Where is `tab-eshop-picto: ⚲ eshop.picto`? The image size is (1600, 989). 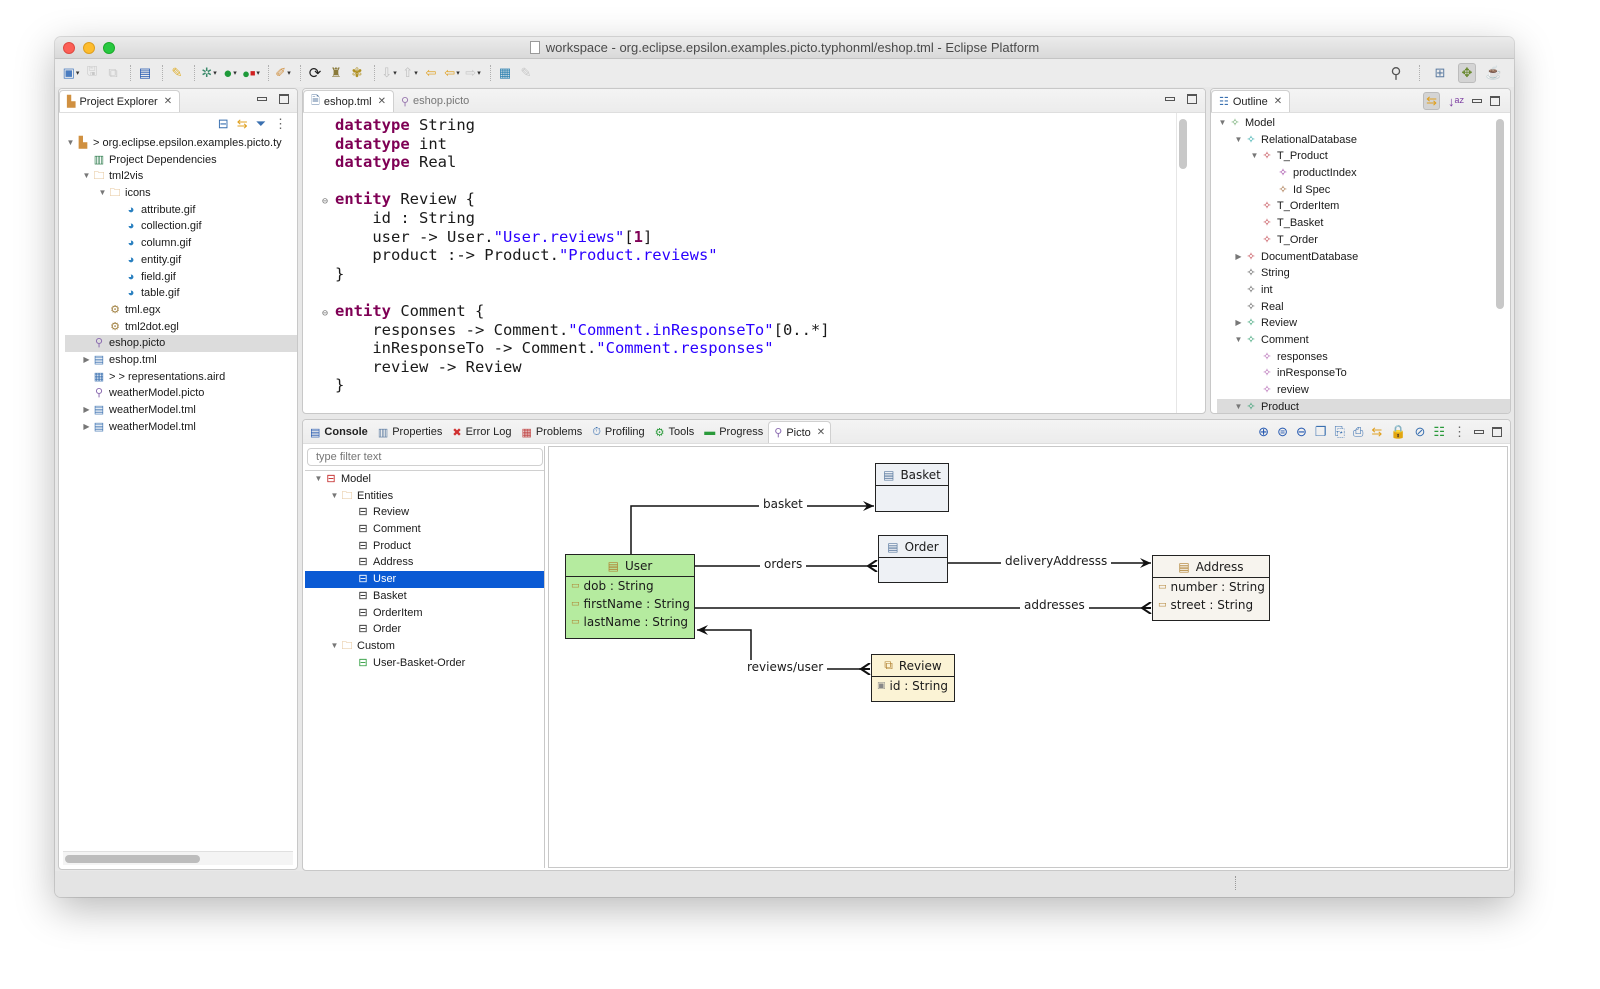
tab-eshop-picto: ⚲ eshop.picto is located at coordinates (435, 101).